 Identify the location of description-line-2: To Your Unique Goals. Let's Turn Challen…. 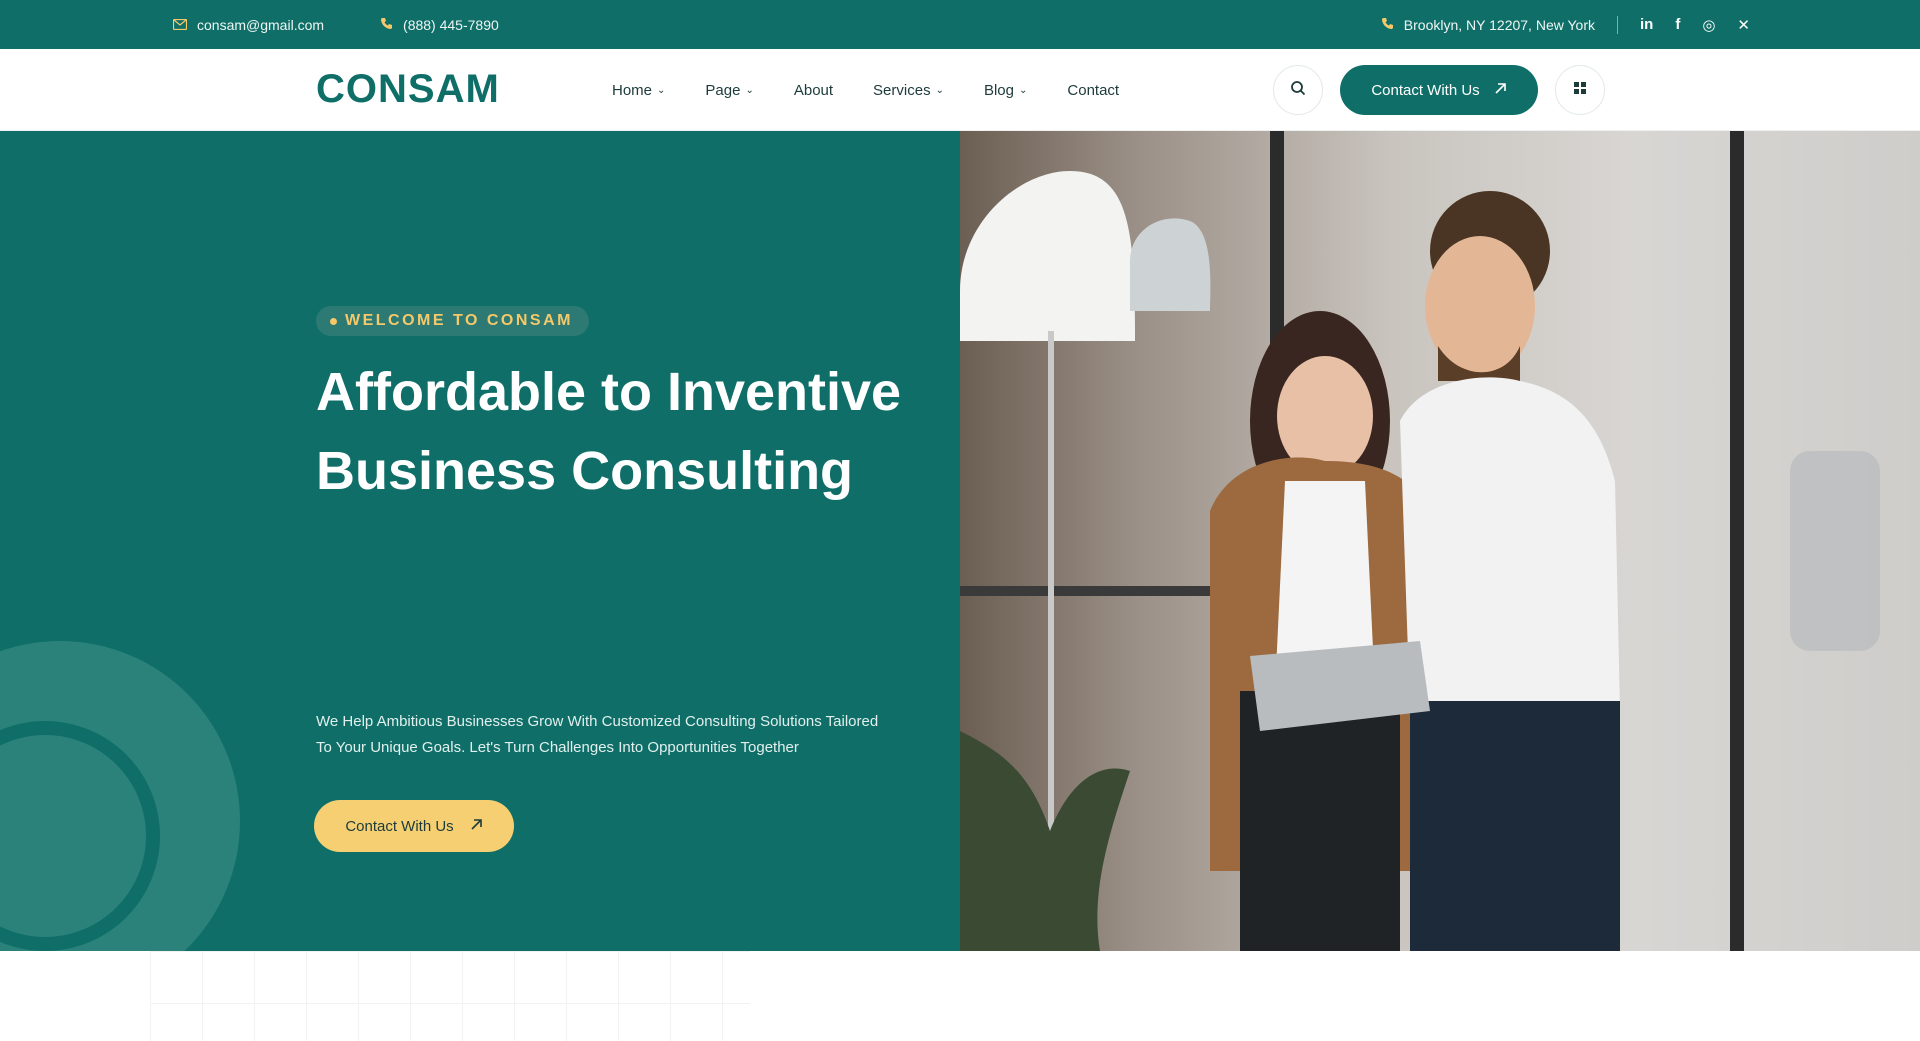
(557, 747).